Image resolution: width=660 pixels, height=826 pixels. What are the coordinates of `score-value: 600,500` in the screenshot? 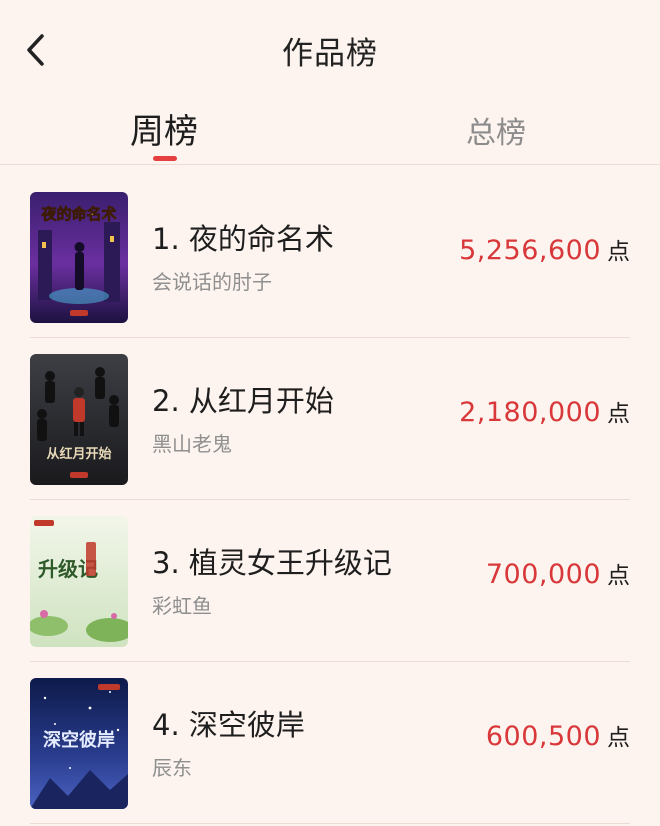 It's located at (543, 736).